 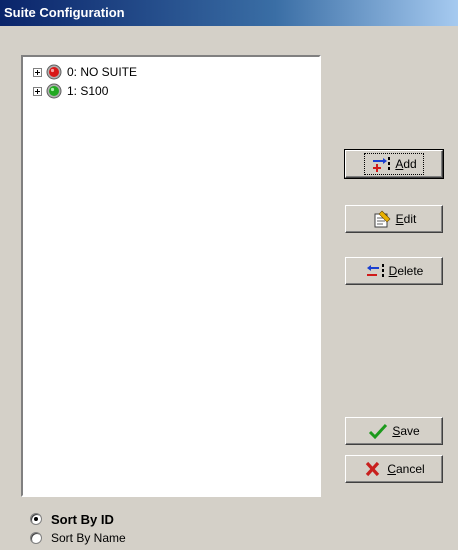 What do you see at coordinates (406, 431) in the screenshot?
I see `save-button-label: Save` at bounding box center [406, 431].